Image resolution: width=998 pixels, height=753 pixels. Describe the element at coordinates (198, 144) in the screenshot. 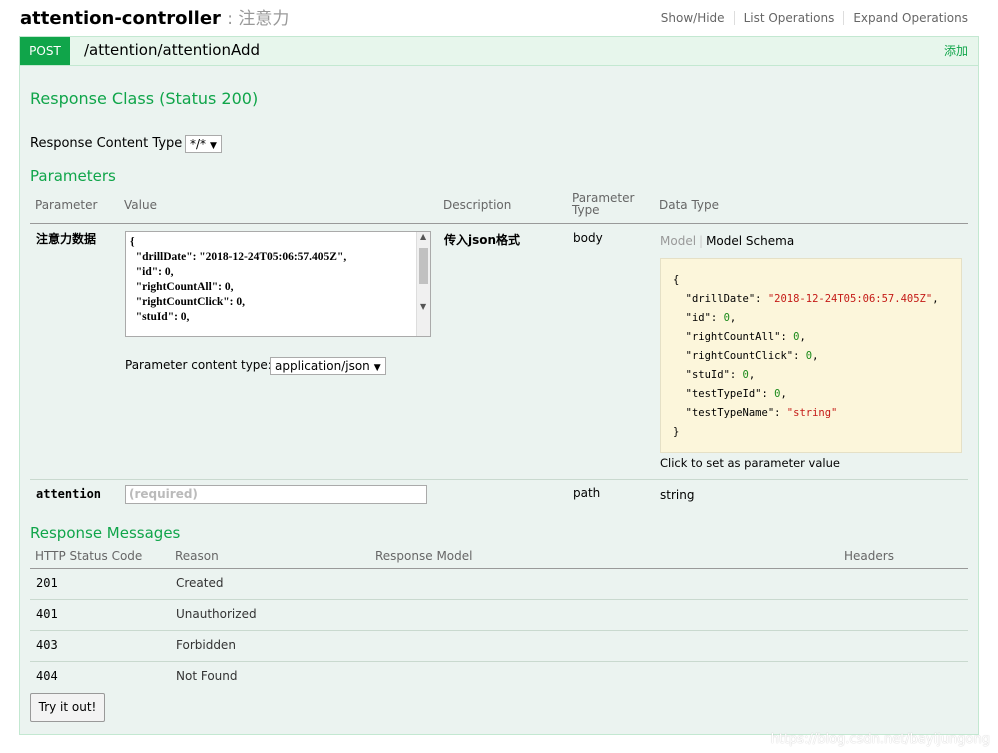

I see `response-content-type-value: */*` at that location.